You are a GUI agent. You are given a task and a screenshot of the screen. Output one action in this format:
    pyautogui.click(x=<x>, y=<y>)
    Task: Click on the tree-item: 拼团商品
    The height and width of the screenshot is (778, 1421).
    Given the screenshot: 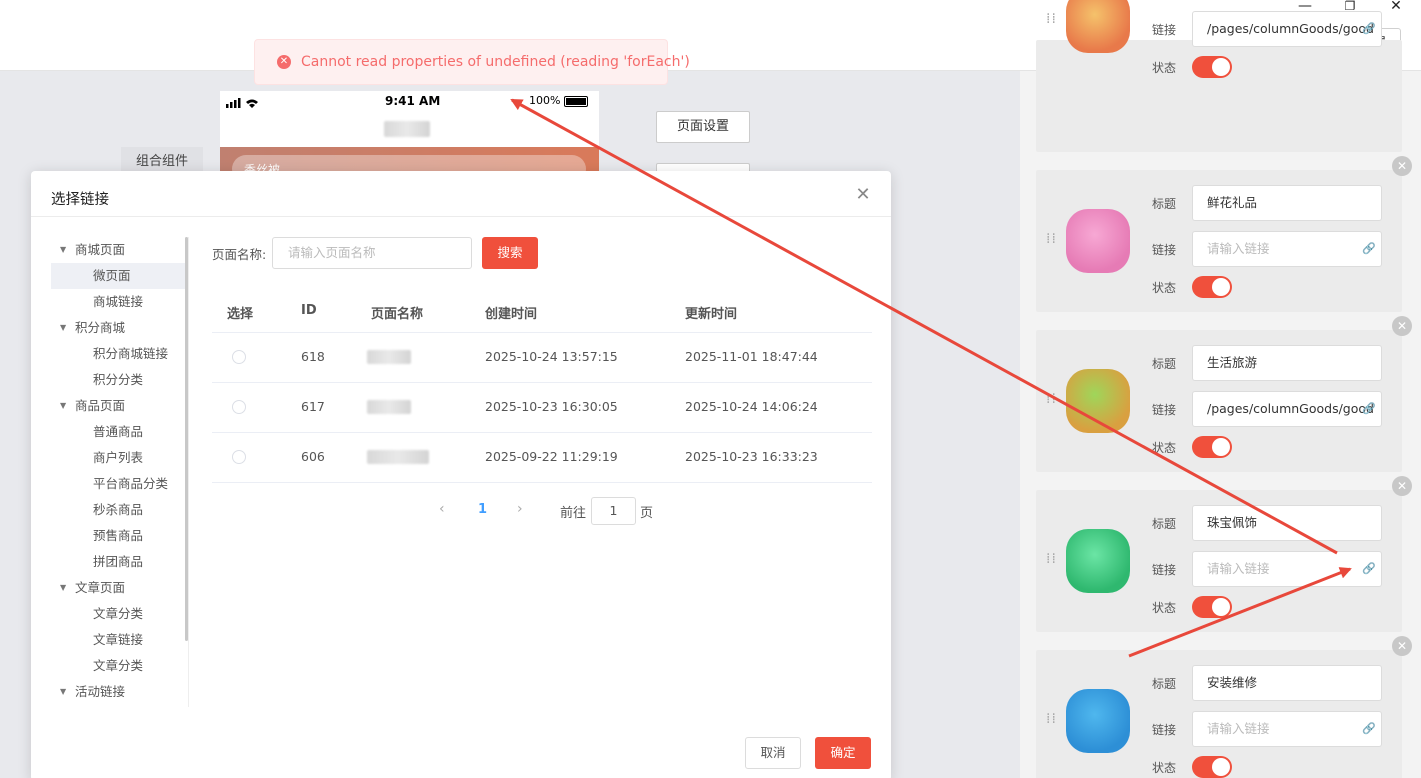 What is the action you would take?
    pyautogui.click(x=118, y=562)
    